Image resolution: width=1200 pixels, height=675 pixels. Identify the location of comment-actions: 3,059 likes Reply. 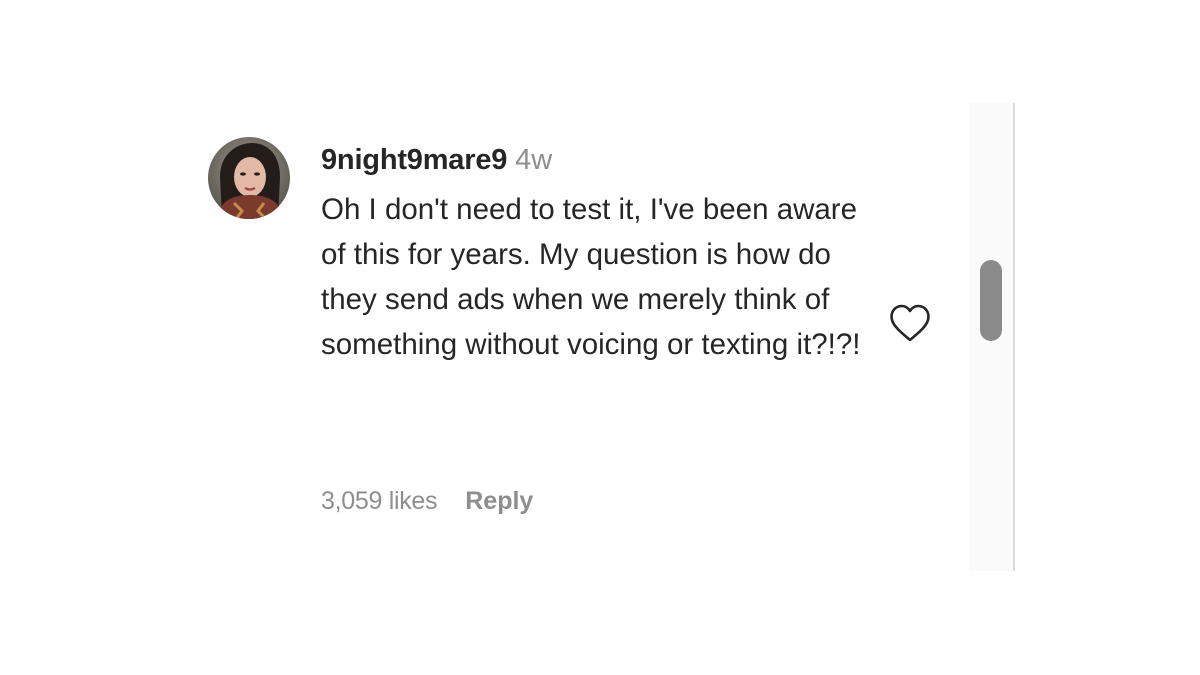
(427, 501).